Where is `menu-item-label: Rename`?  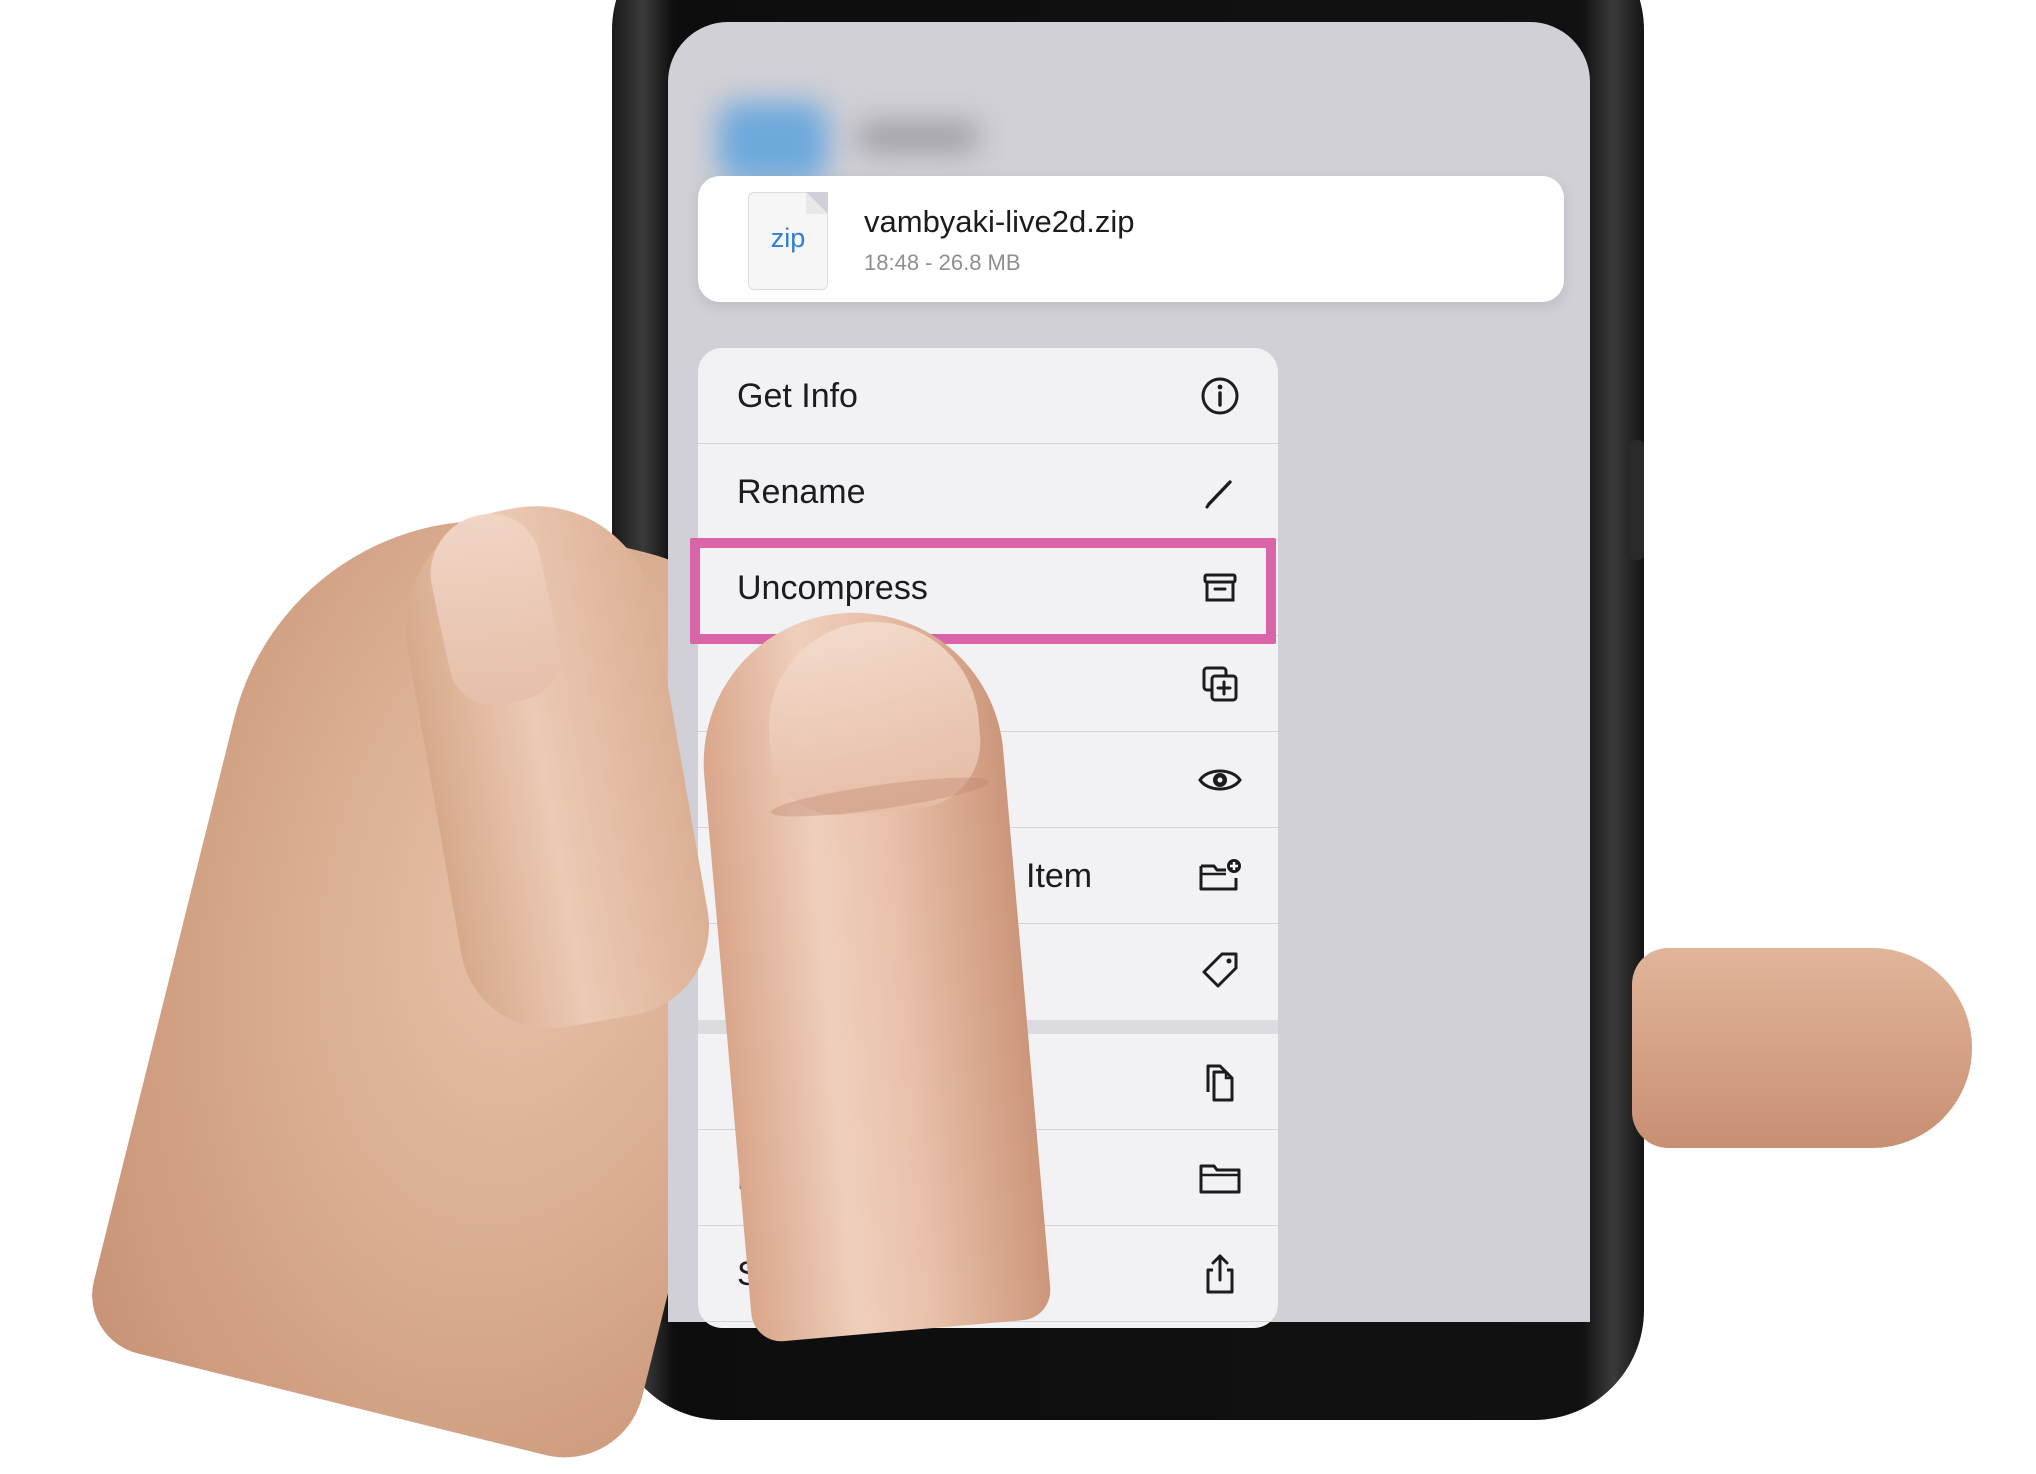
menu-item-label: Rename is located at coordinates (801, 492).